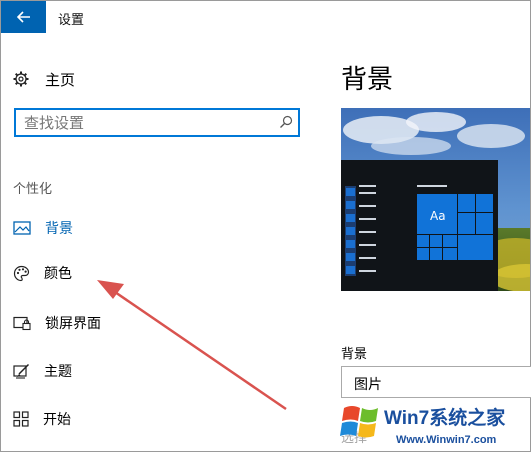 The height and width of the screenshot is (454, 531). What do you see at coordinates (438, 216) in the screenshot?
I see `preview-tile-text: Aa` at bounding box center [438, 216].